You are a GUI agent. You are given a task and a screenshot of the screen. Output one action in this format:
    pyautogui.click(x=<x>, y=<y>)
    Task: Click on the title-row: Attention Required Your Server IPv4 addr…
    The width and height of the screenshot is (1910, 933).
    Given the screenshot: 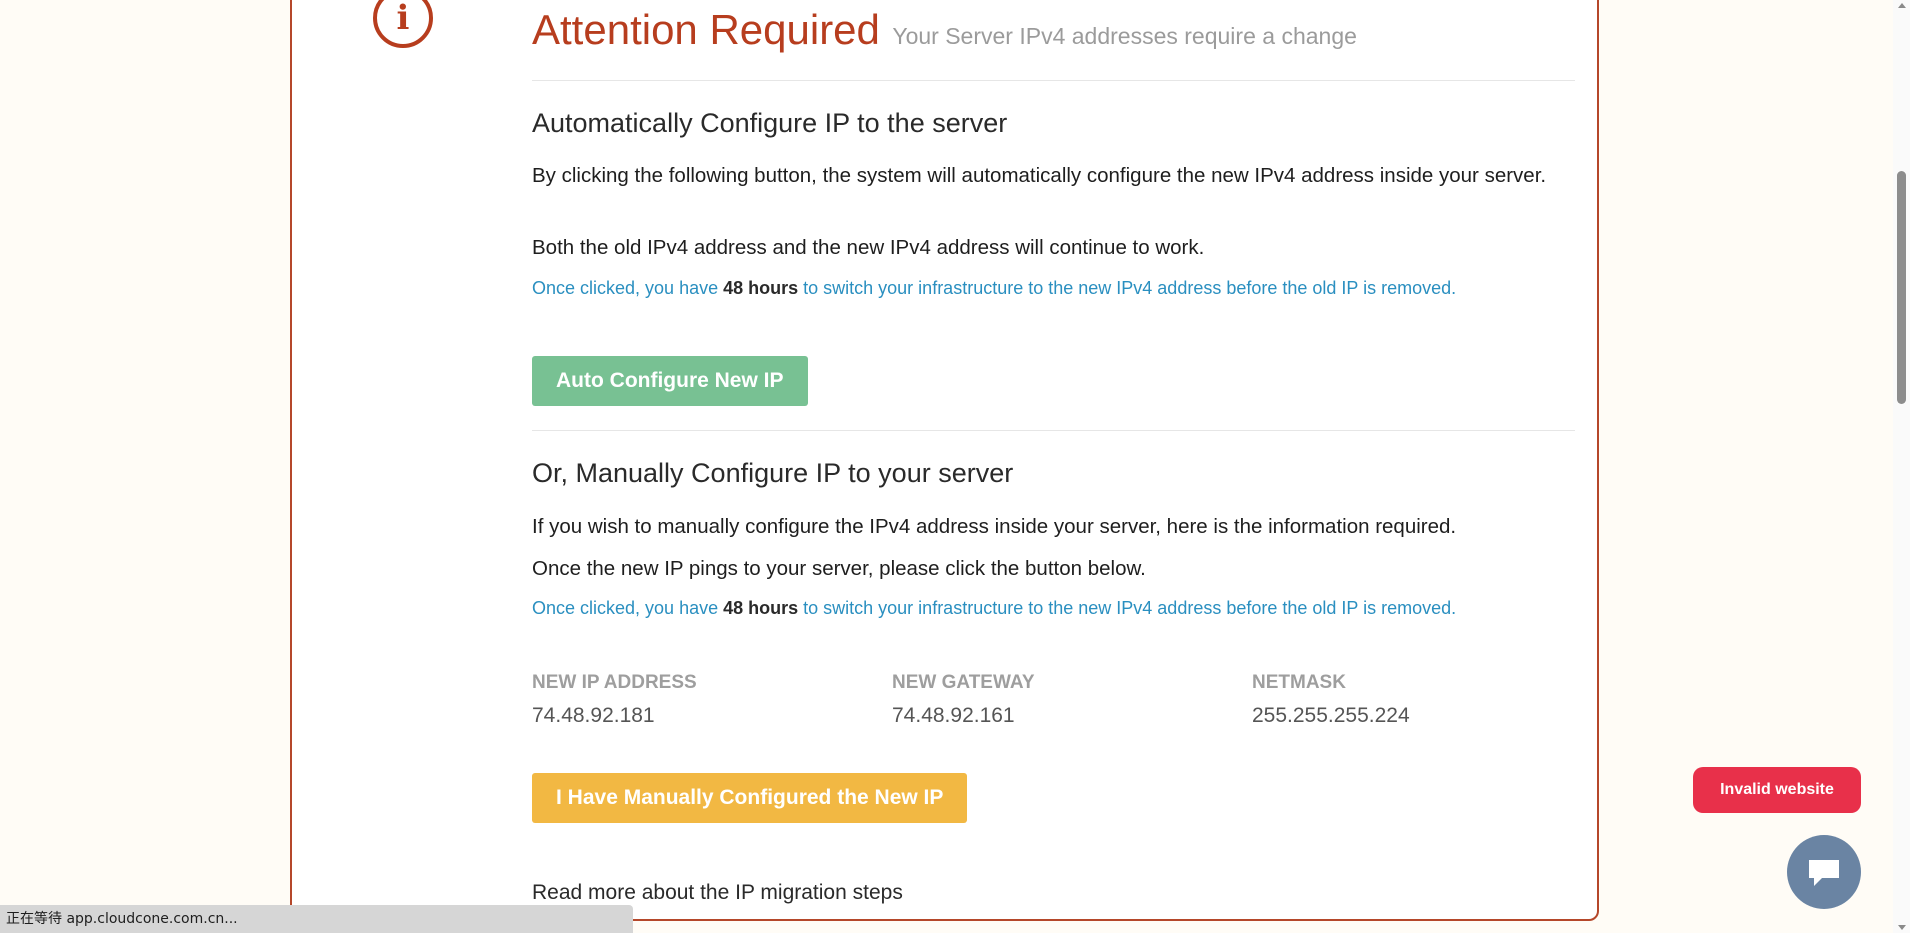 What is the action you would take?
    pyautogui.click(x=944, y=30)
    